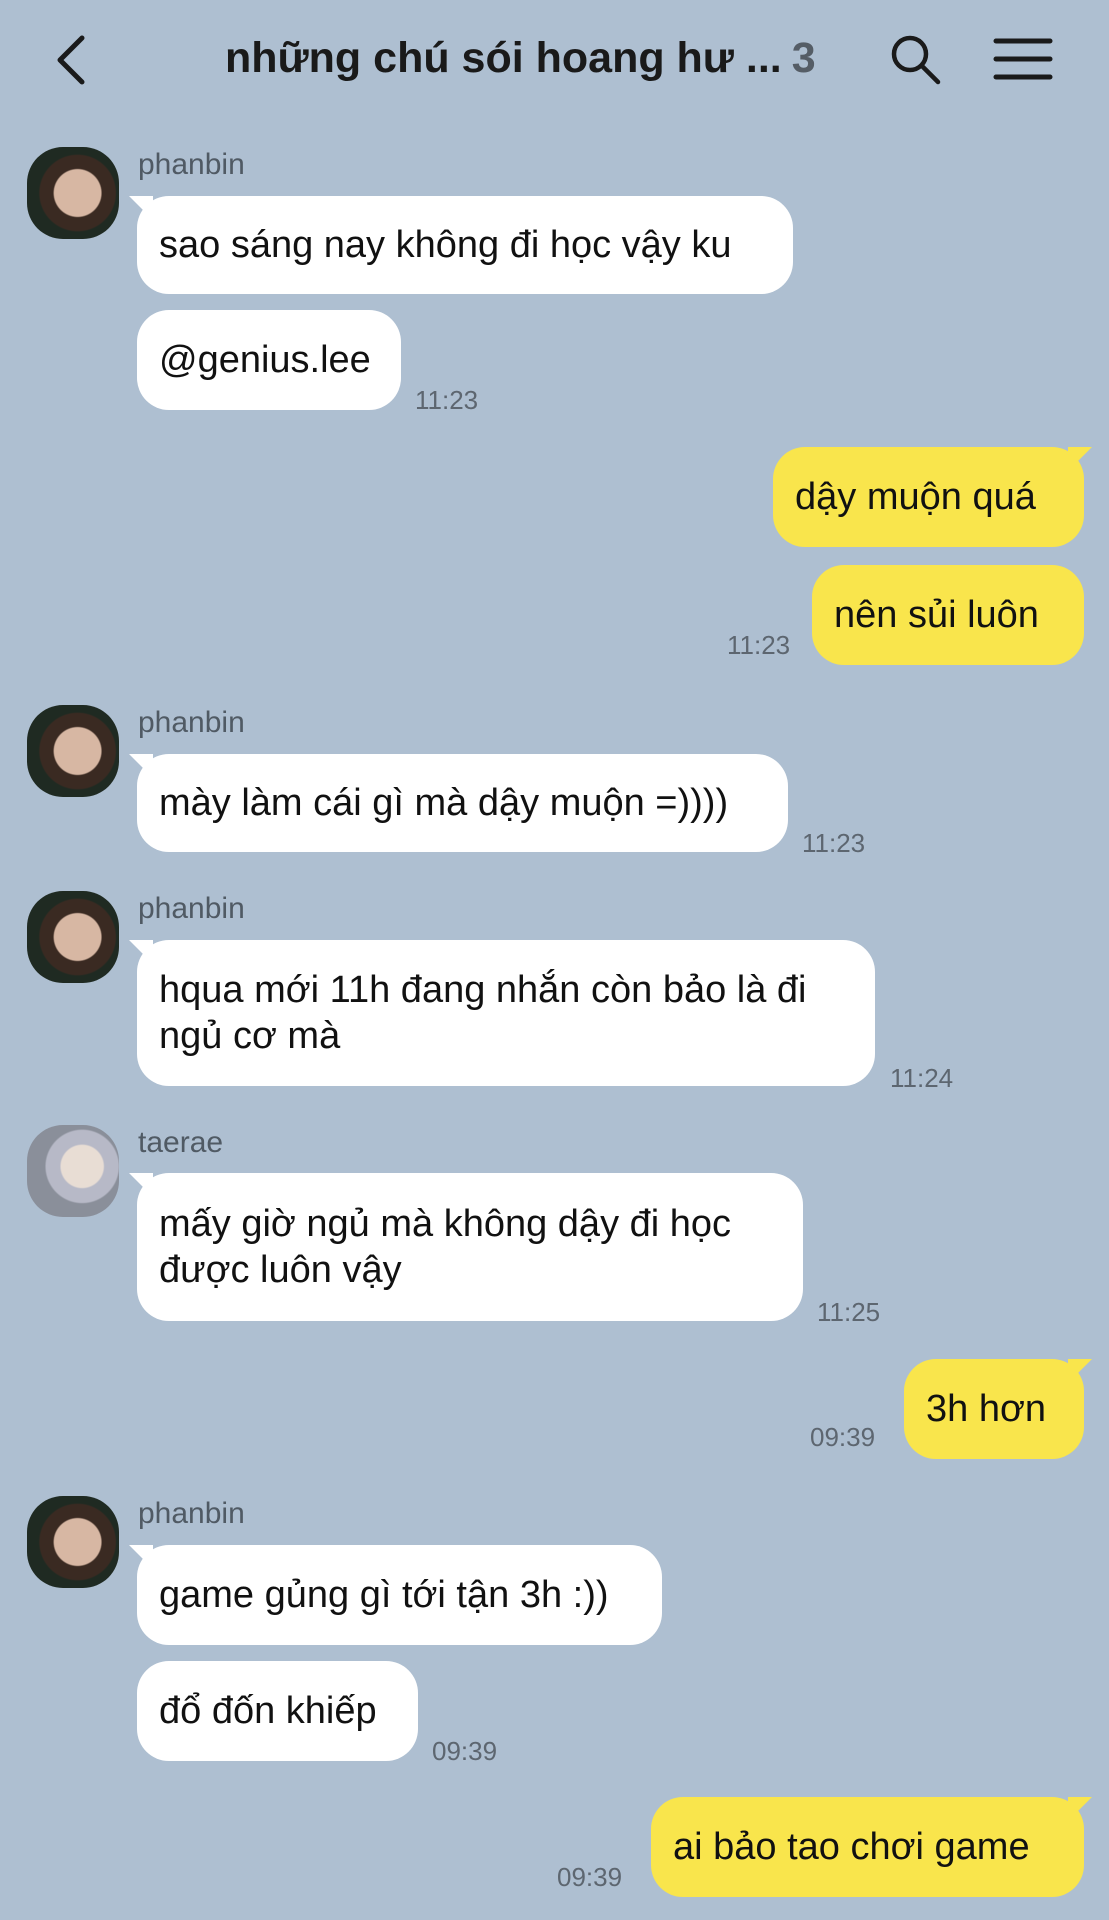 The width and height of the screenshot is (1109, 1920). I want to click on message-text: 3h hơn, so click(986, 1409).